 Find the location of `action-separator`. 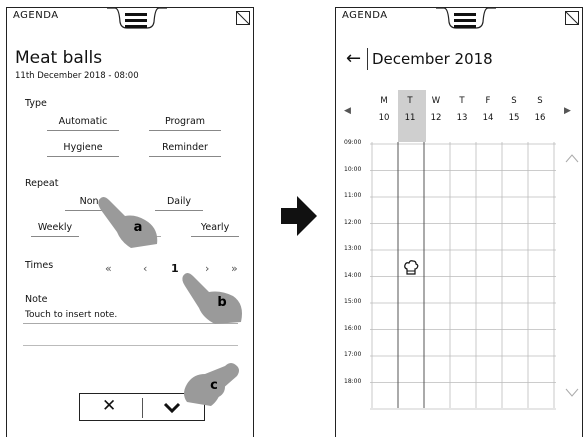

action-separator is located at coordinates (142, 408).